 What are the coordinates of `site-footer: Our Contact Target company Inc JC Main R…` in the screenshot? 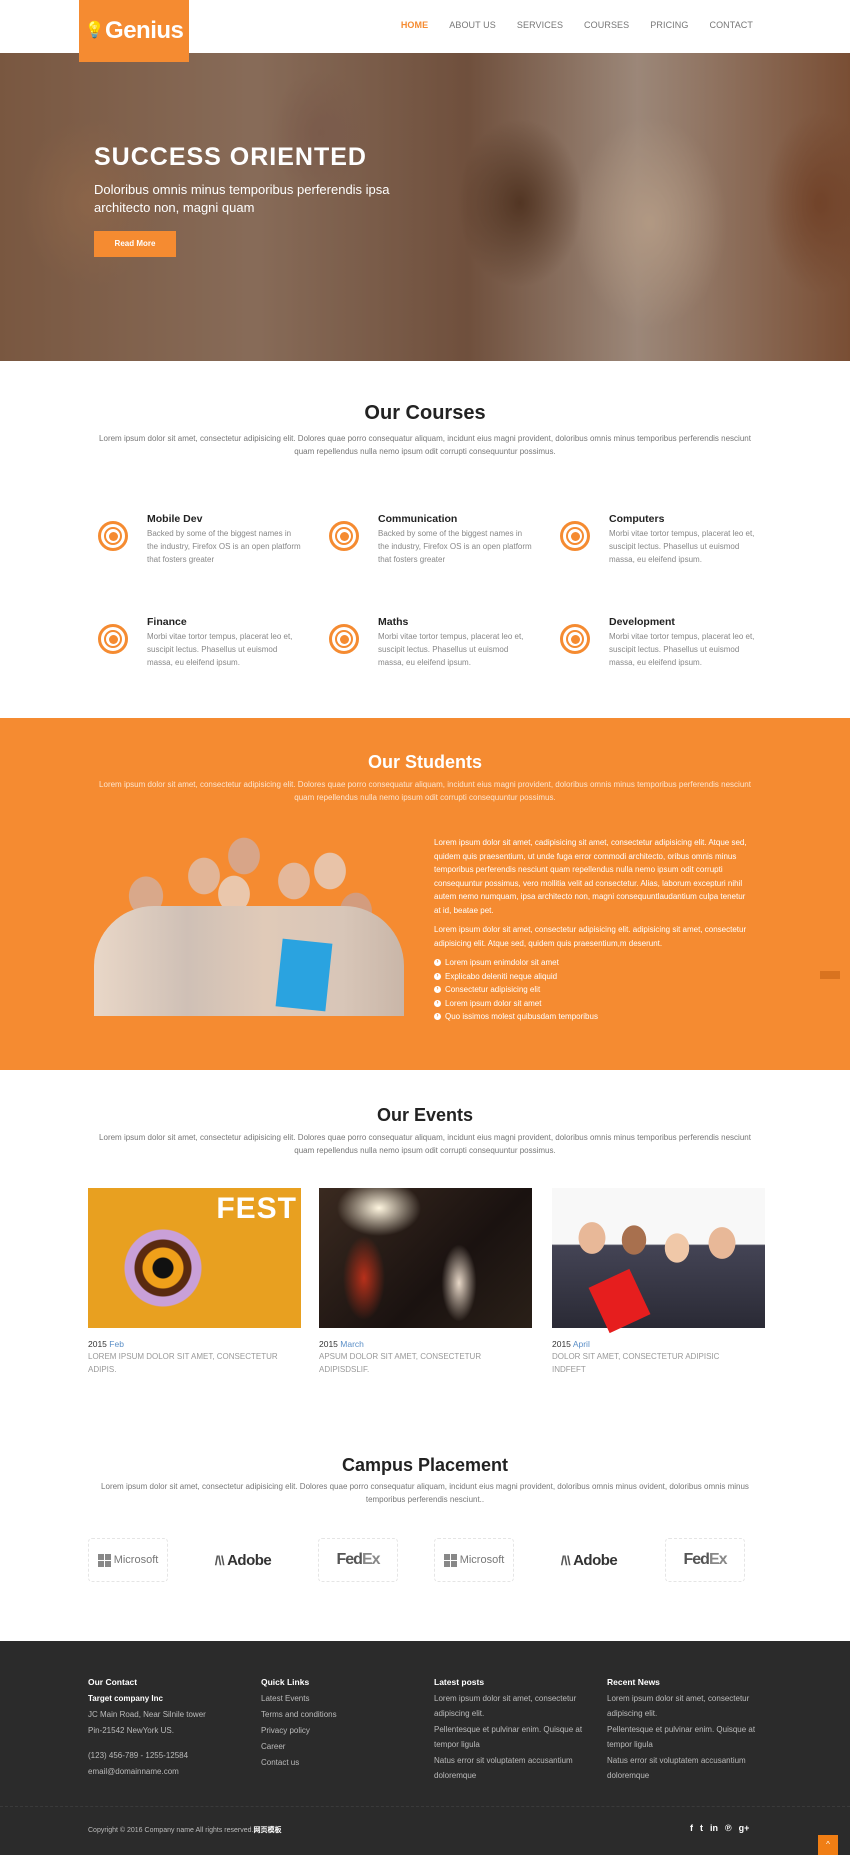 It's located at (425, 1748).